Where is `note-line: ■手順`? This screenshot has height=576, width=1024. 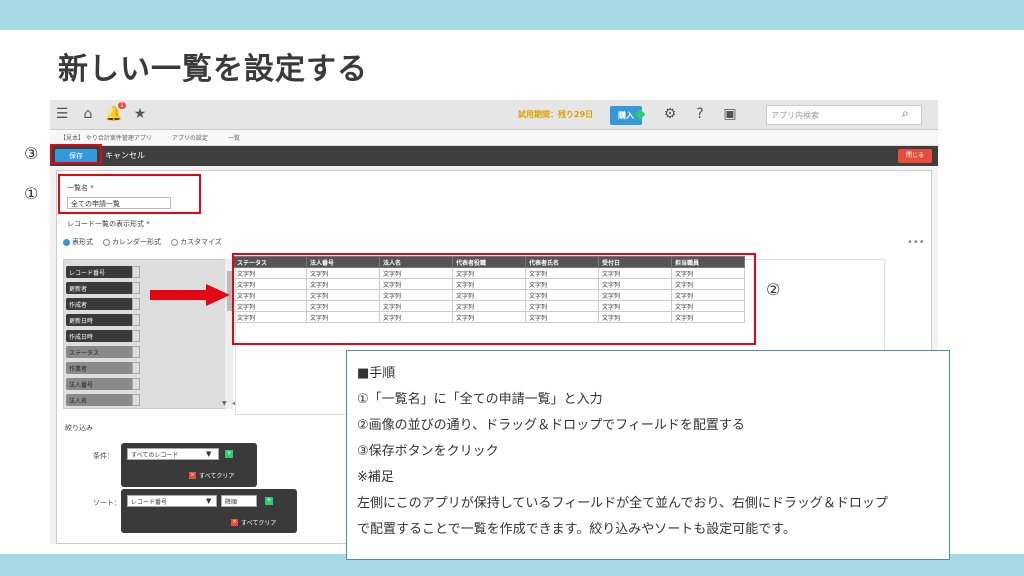
note-line: ■手順 is located at coordinates (376, 373).